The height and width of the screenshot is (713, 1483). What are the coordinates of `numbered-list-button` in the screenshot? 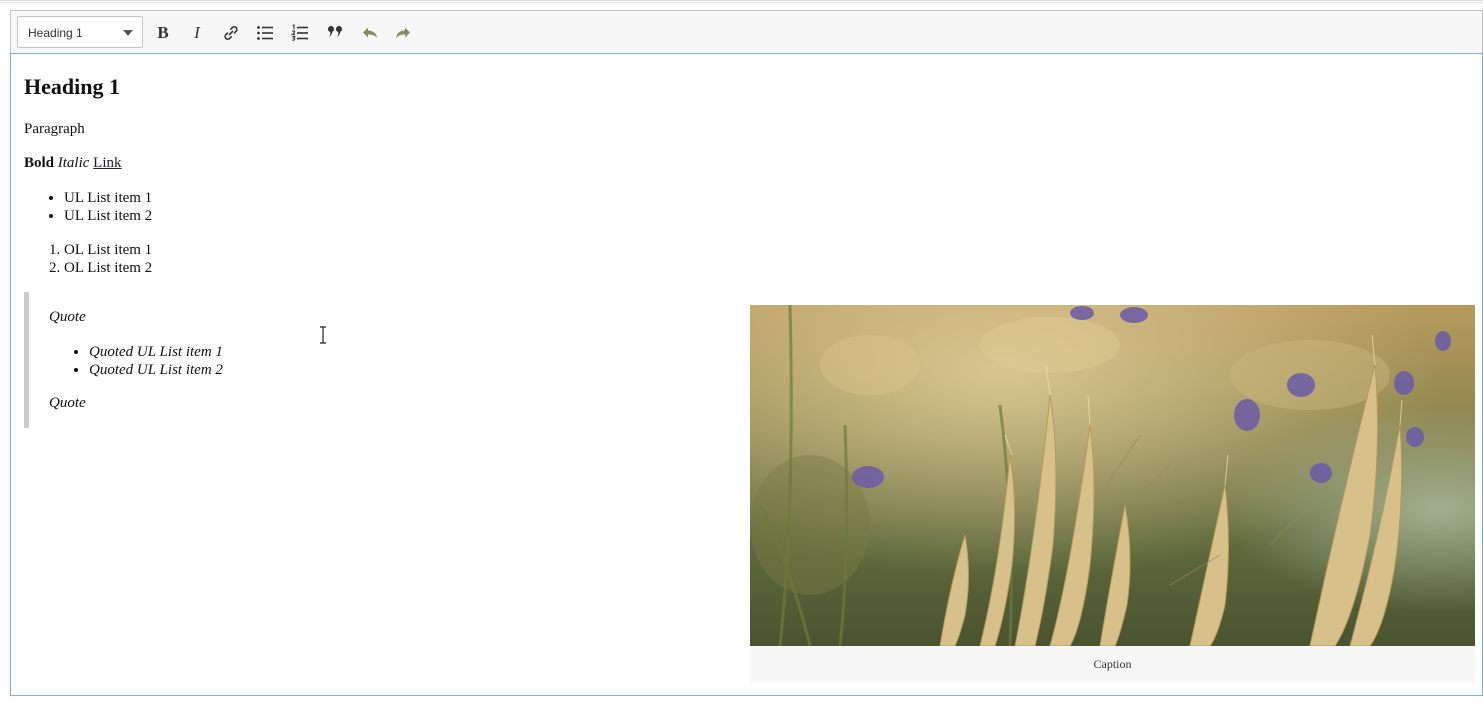 It's located at (300, 33).